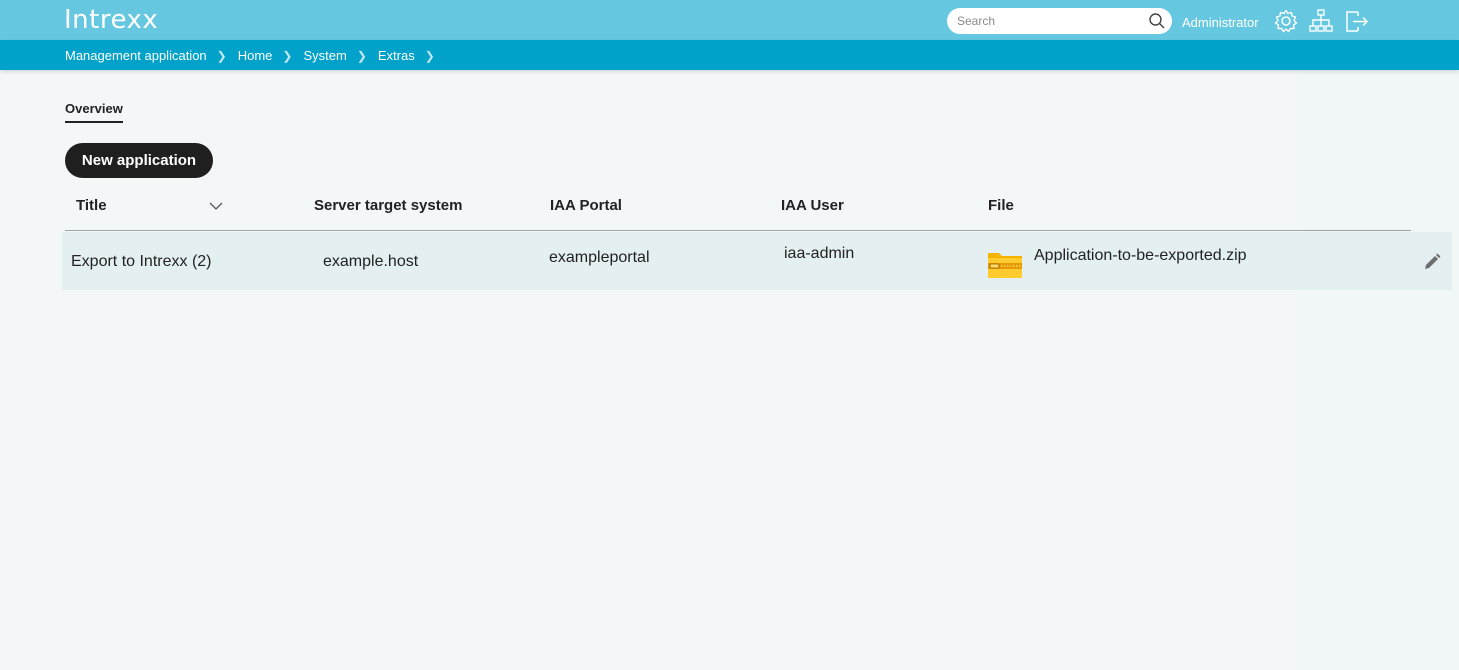 Image resolution: width=1459 pixels, height=670 pixels. What do you see at coordinates (111, 20) in the screenshot?
I see `logo: Intrexx` at bounding box center [111, 20].